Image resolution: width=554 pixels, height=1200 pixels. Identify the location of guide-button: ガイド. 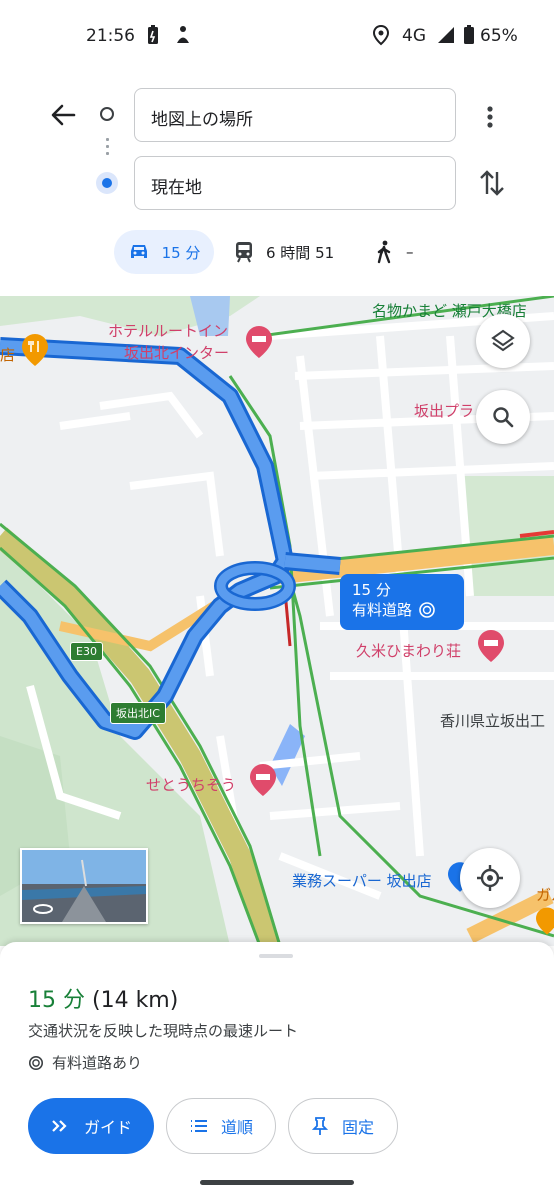
(91, 1126).